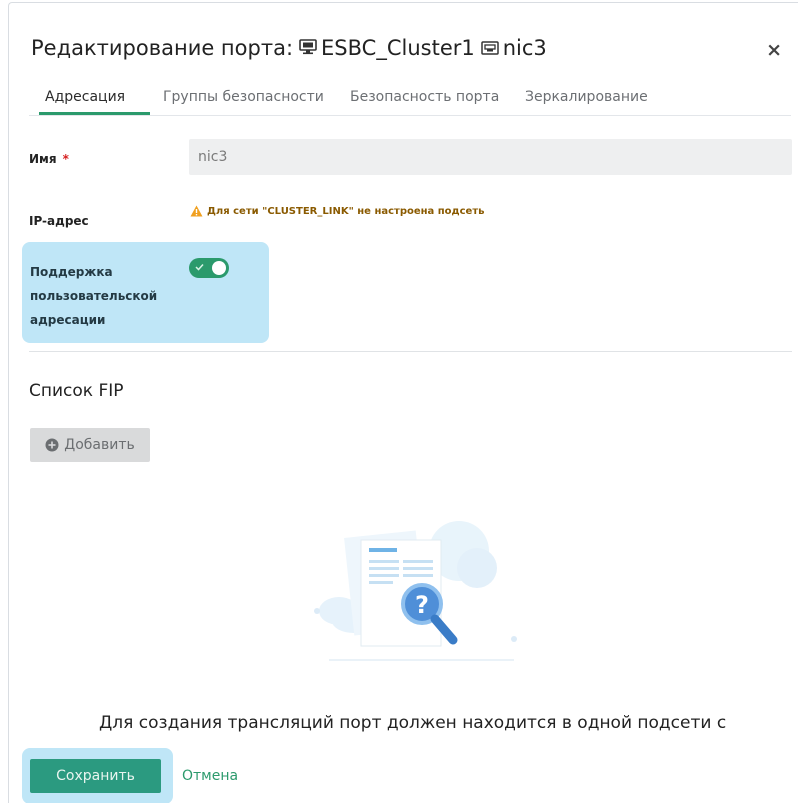 This screenshot has width=800, height=805. I want to click on monitor-icon, so click(308, 48).